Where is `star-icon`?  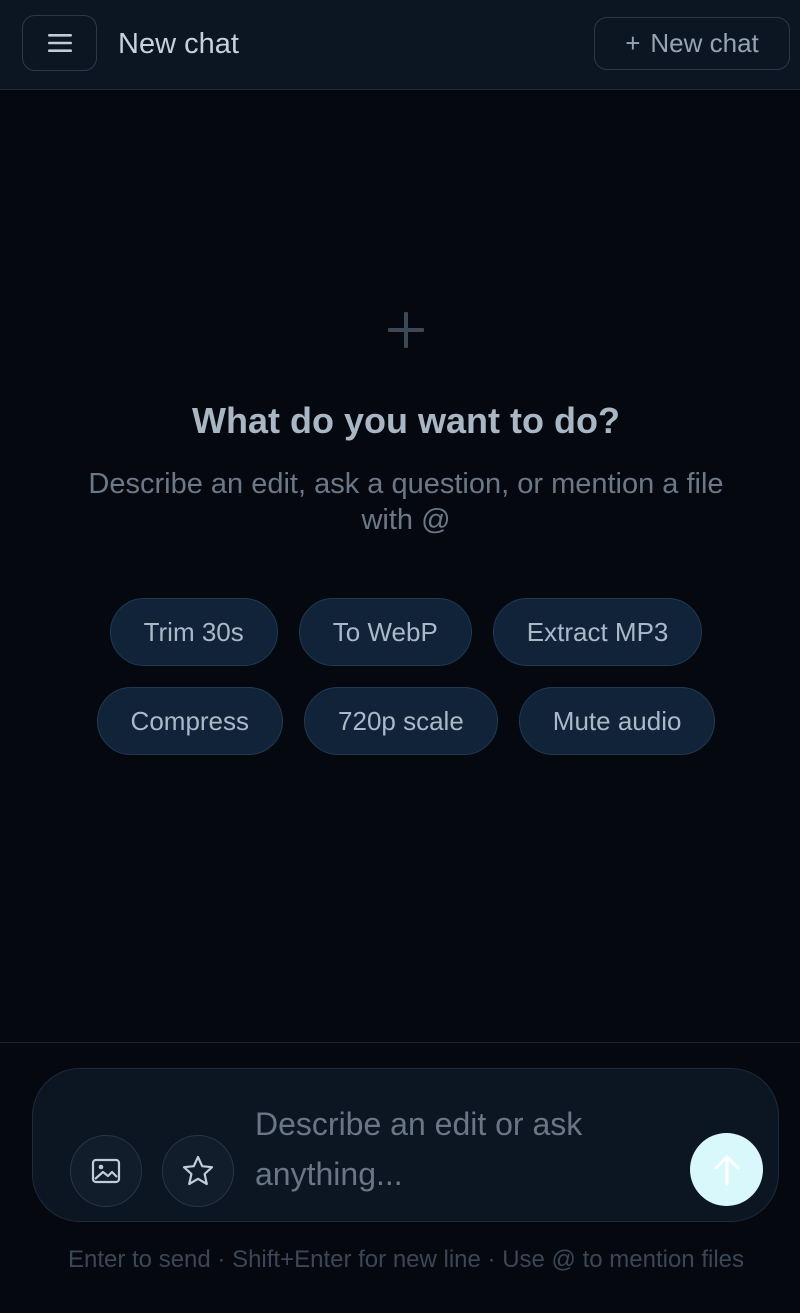 star-icon is located at coordinates (198, 1170).